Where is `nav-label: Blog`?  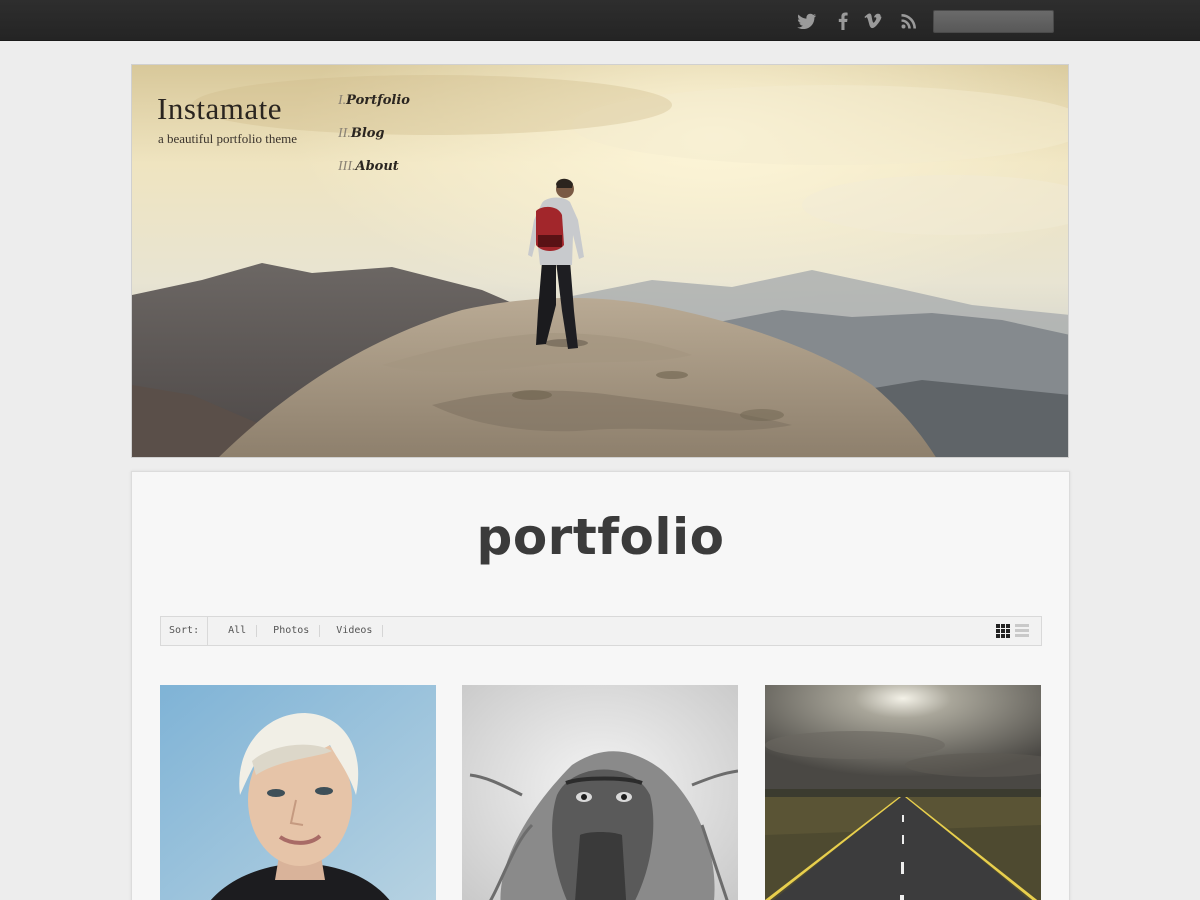
nav-label: Blog is located at coordinates (367, 133).